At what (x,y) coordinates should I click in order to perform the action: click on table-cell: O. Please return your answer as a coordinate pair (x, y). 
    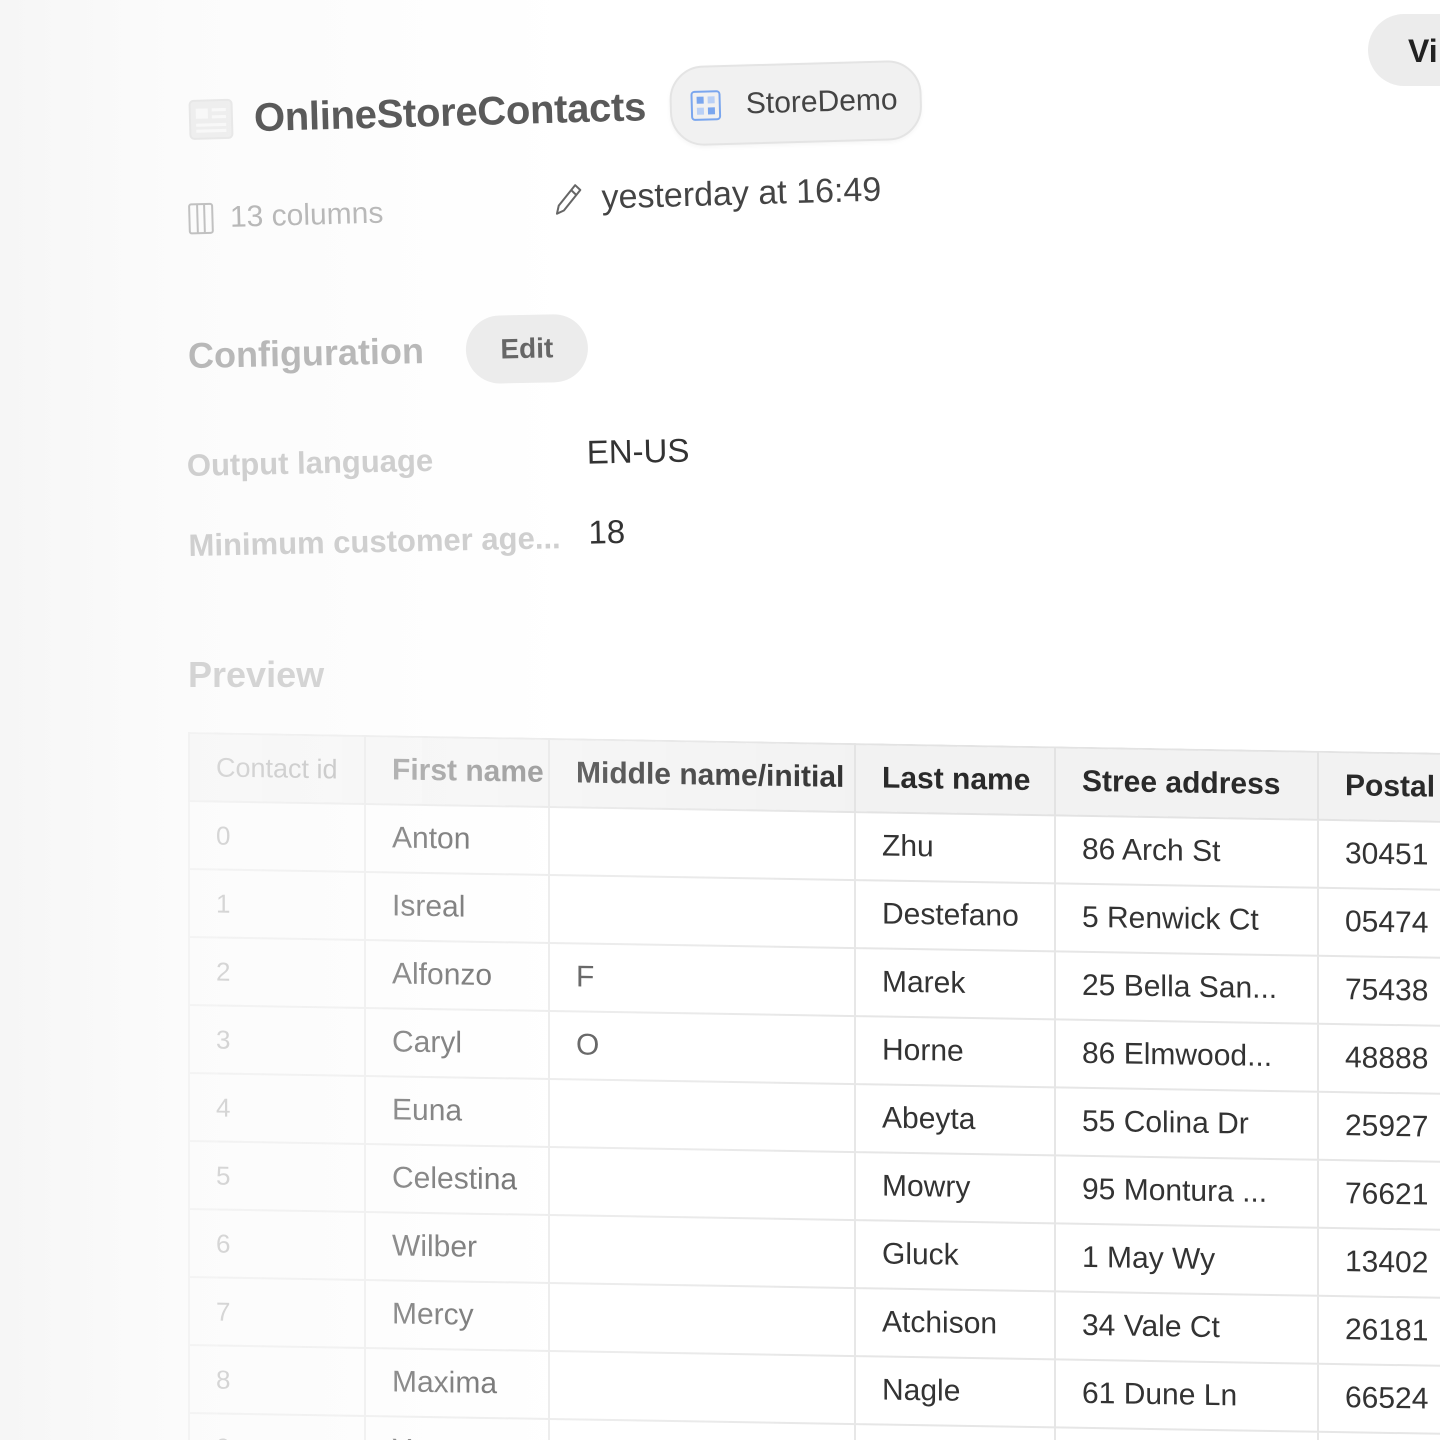
    Looking at the image, I should click on (702, 1047).